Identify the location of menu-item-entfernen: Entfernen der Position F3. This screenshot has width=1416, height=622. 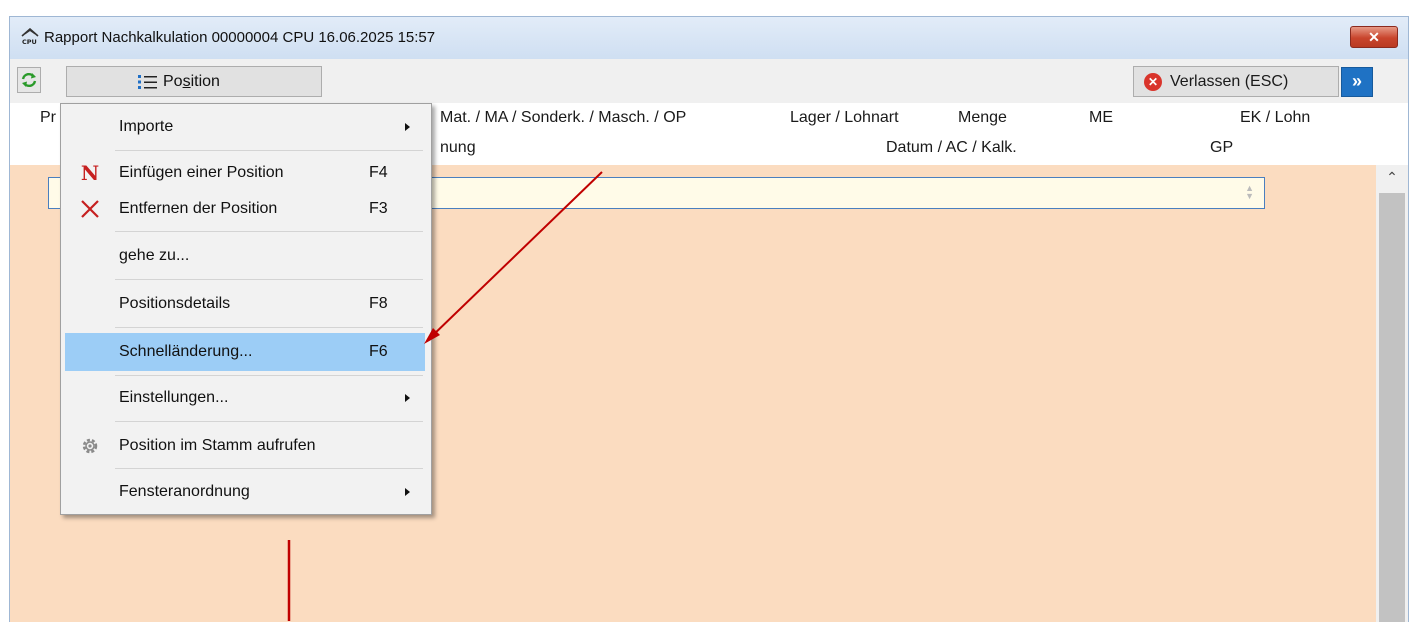
(245, 209).